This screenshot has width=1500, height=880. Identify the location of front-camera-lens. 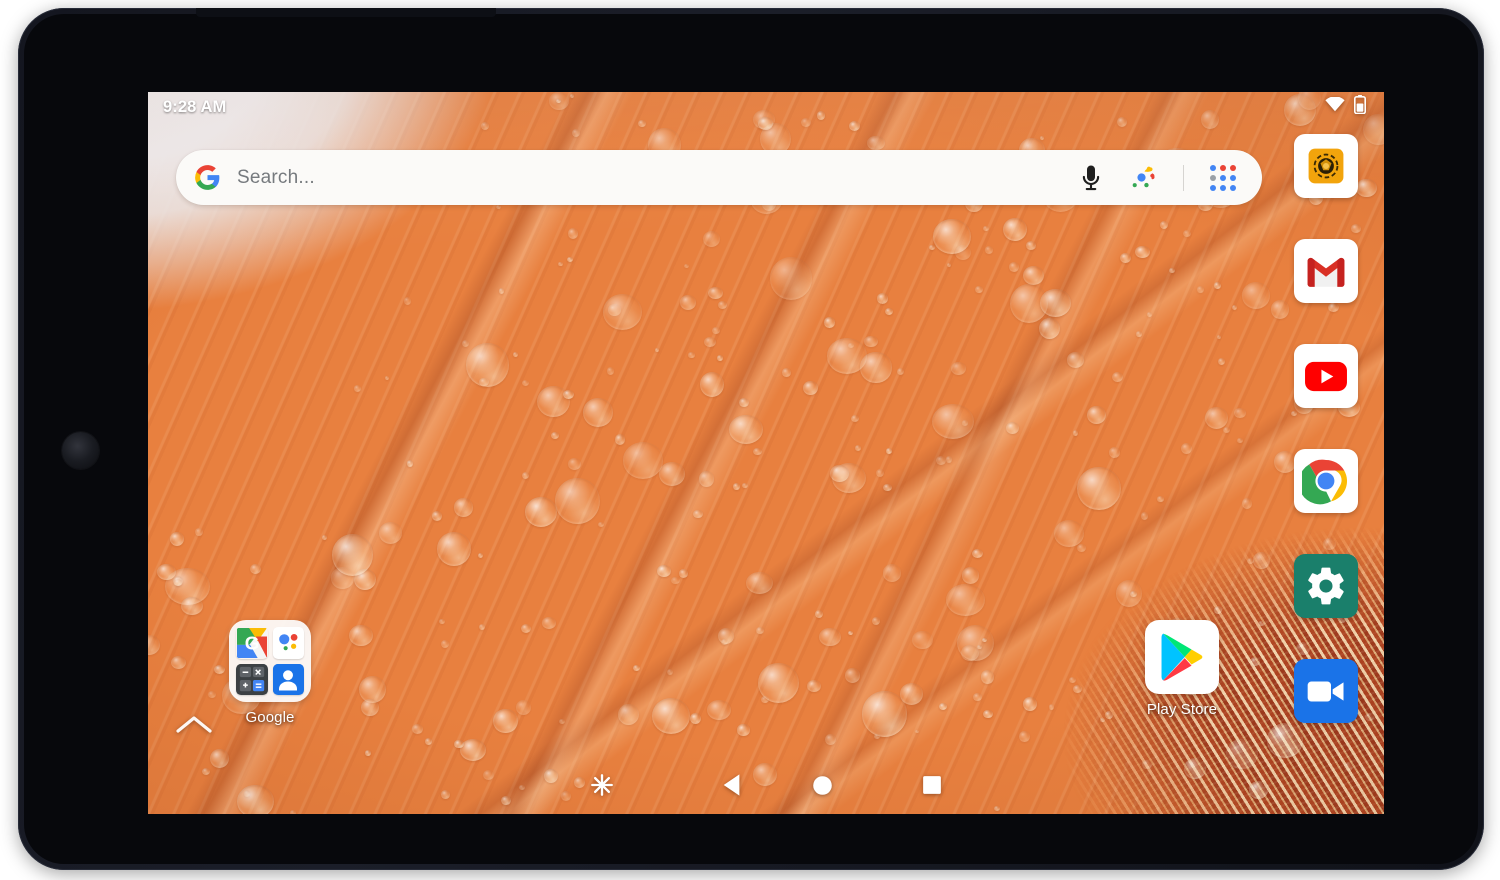
(80, 450).